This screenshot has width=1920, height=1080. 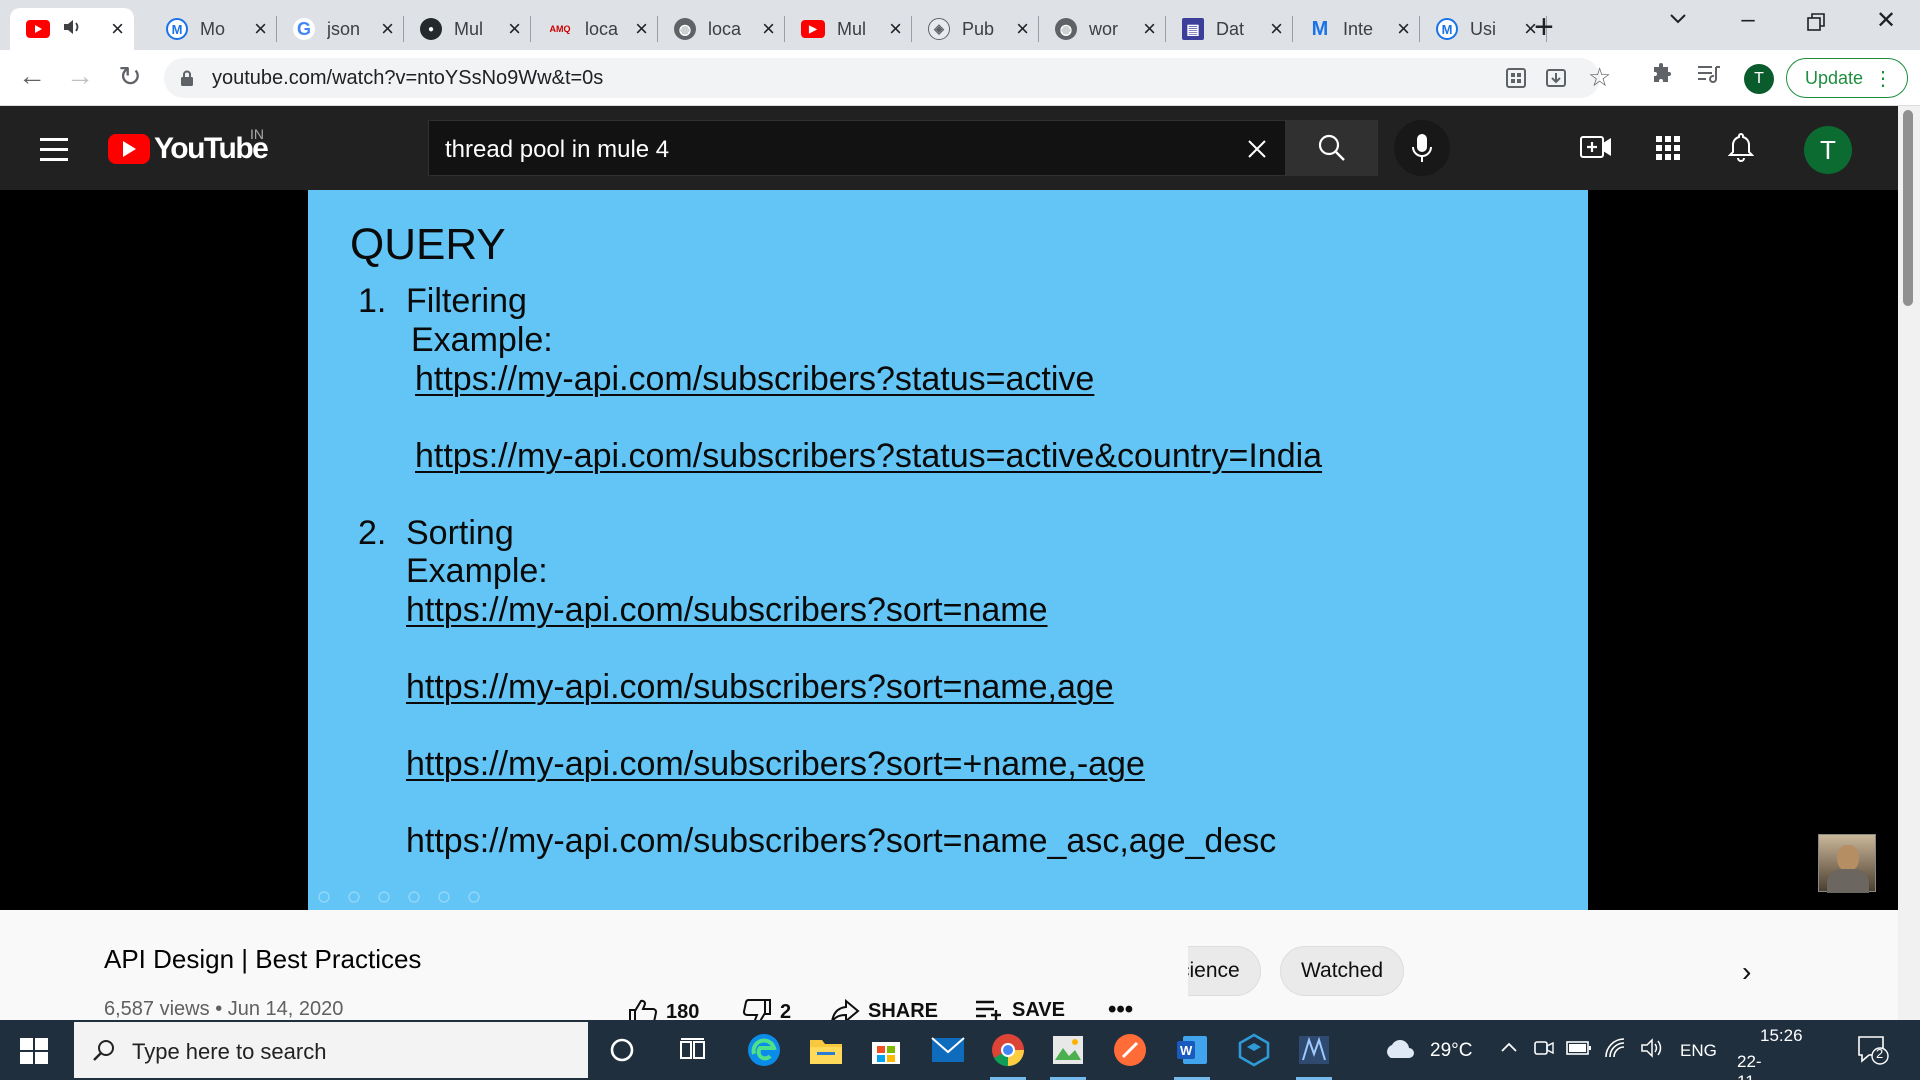 I want to click on cube-icon: ◈, so click(x=939, y=29).